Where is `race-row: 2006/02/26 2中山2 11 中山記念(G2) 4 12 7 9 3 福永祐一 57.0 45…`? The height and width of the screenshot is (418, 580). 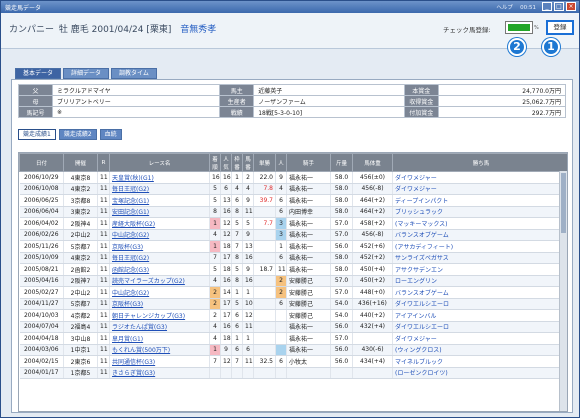
race-row: 2006/02/26 2中山2 11 中山記念(G2) 4 12 7 9 3 福永祐一 57.0 45… is located at coordinates (293, 235).